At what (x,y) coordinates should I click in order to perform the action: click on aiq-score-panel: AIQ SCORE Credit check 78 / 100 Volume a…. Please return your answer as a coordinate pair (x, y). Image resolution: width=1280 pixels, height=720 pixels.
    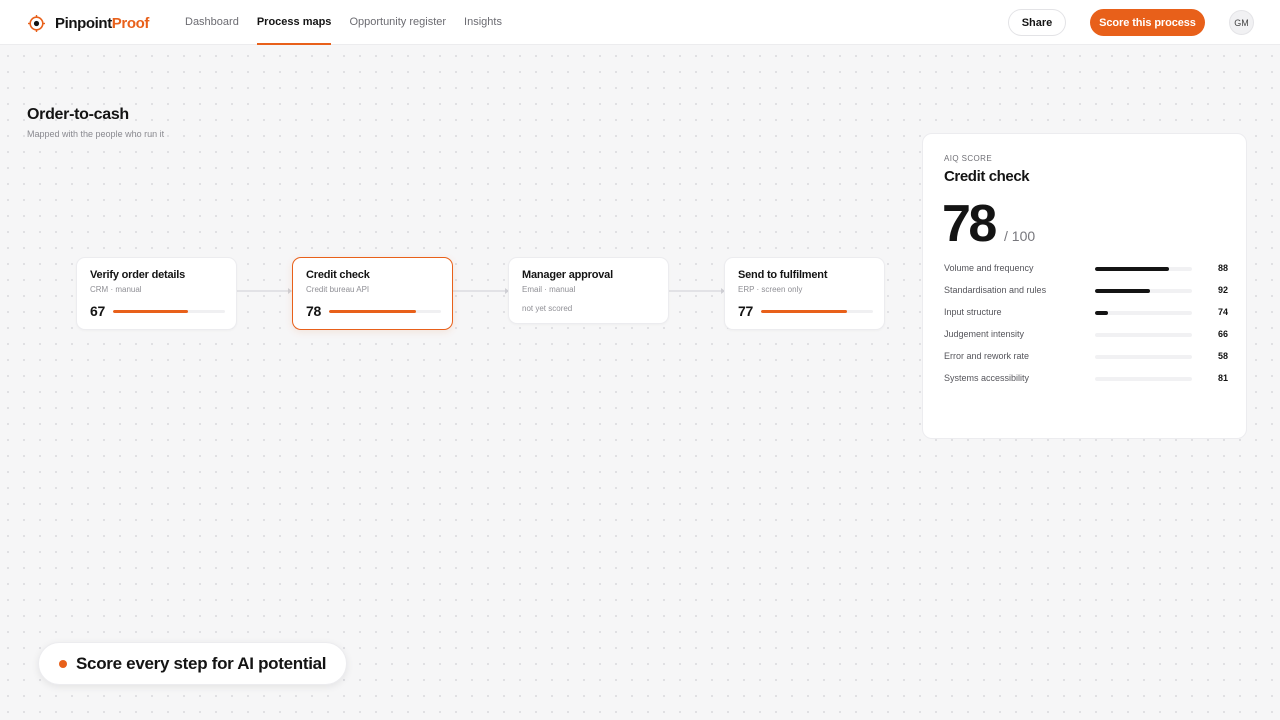
    Looking at the image, I should click on (1084, 286).